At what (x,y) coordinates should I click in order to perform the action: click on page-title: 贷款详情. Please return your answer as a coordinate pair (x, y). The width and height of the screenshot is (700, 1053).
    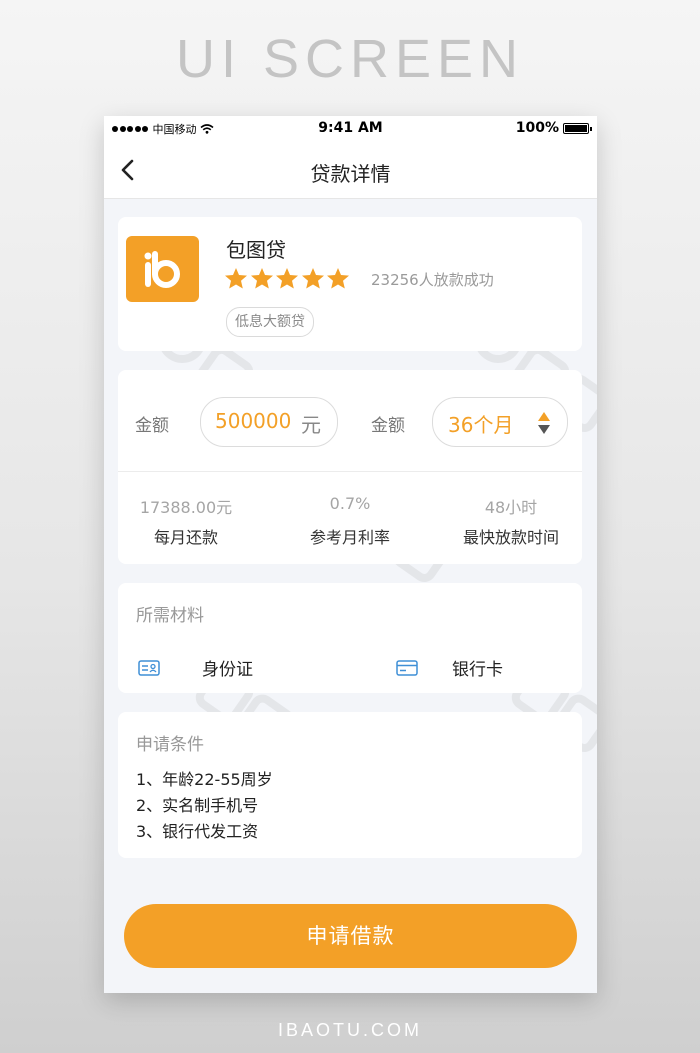
    Looking at the image, I should click on (350, 174).